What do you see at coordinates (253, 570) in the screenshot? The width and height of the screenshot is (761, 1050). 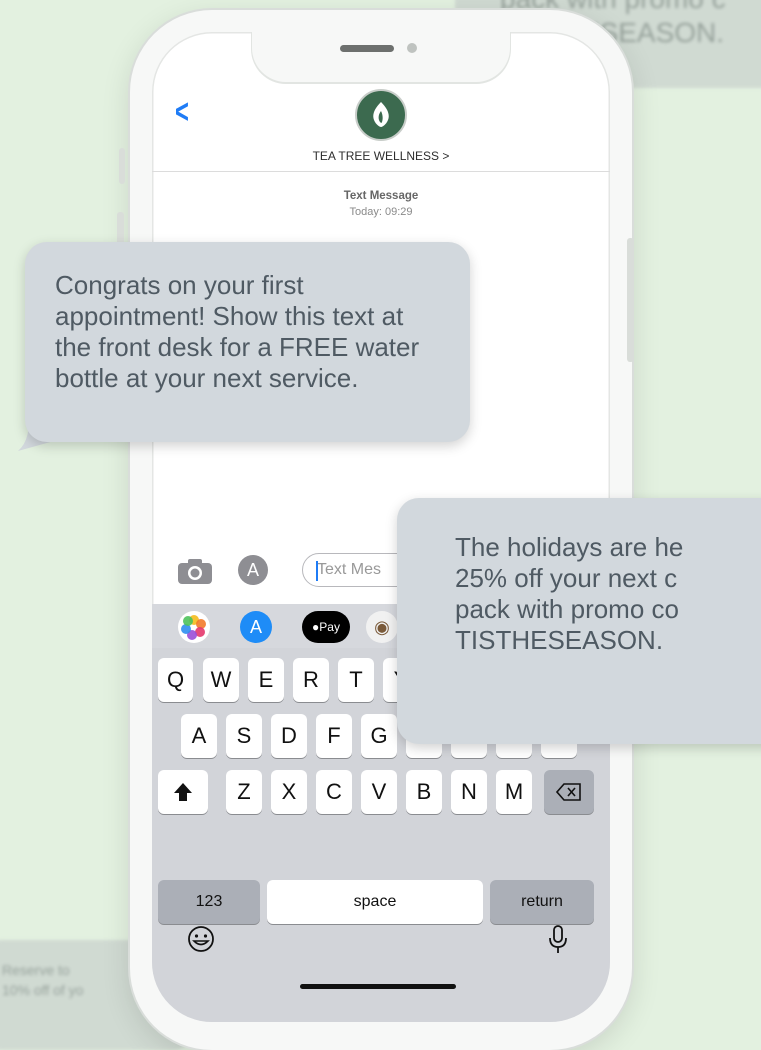 I see `app-store-icon: A` at bounding box center [253, 570].